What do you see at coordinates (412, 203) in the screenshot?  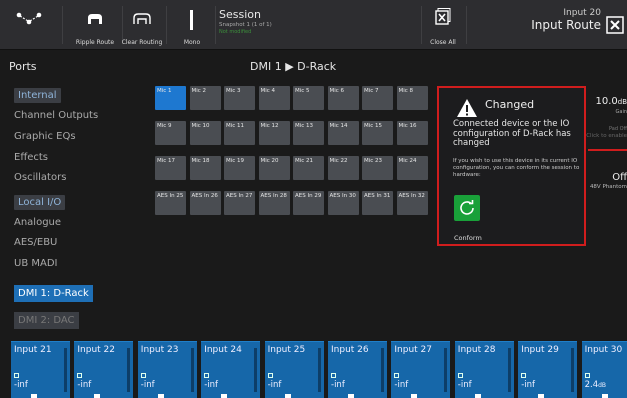 I see `port-cell: AES In 32` at bounding box center [412, 203].